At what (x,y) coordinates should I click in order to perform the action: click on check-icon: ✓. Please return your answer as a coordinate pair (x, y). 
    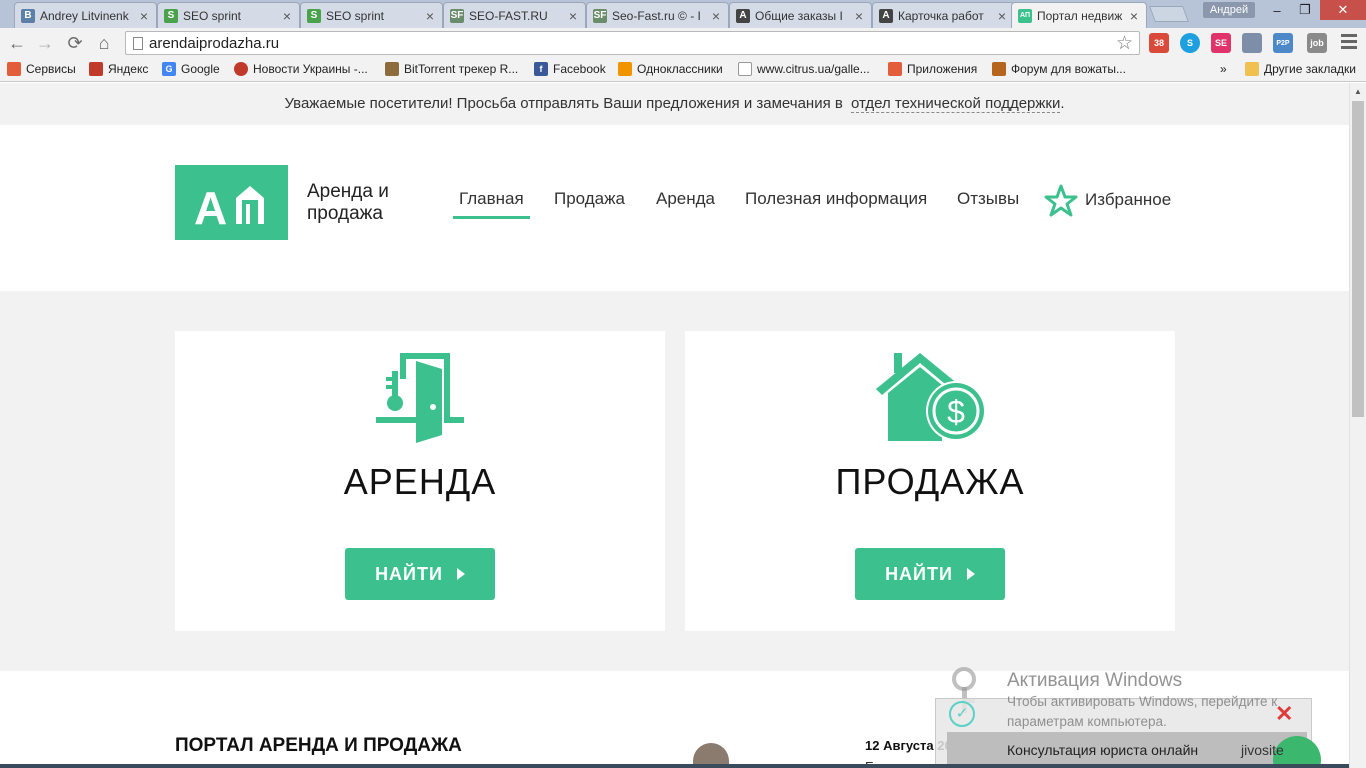
    Looking at the image, I should click on (962, 714).